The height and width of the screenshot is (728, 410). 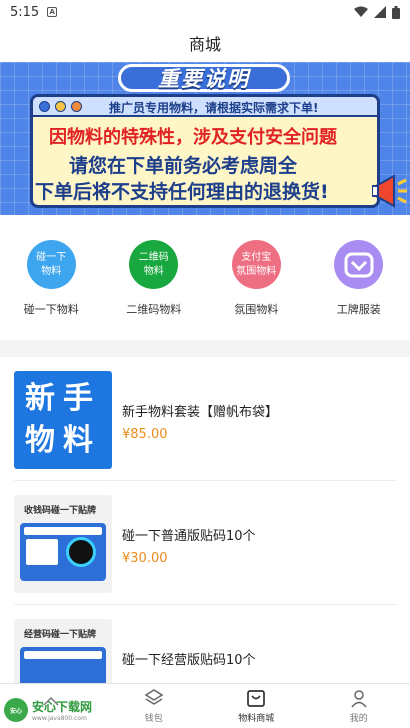 I want to click on watermark-main: 安心下载网, so click(x=62, y=707).